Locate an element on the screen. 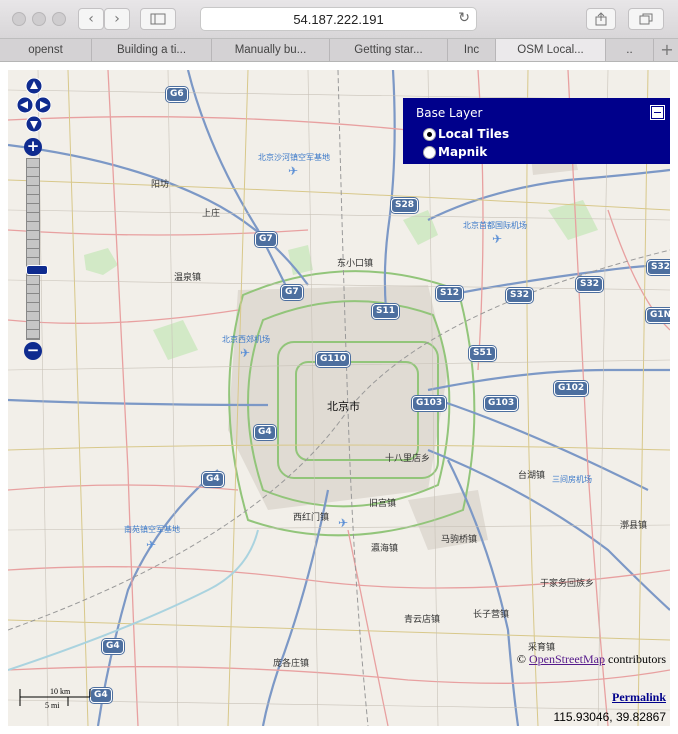 The width and height of the screenshot is (678, 734). airport-label: 北京沙河镇空军基地 is located at coordinates (294, 157).